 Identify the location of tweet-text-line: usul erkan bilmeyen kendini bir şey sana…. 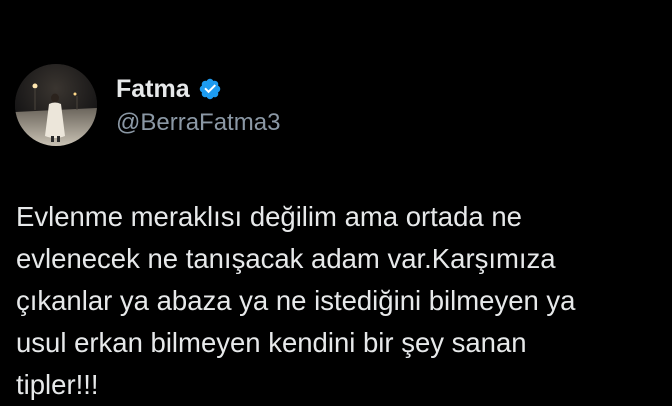
(271, 342).